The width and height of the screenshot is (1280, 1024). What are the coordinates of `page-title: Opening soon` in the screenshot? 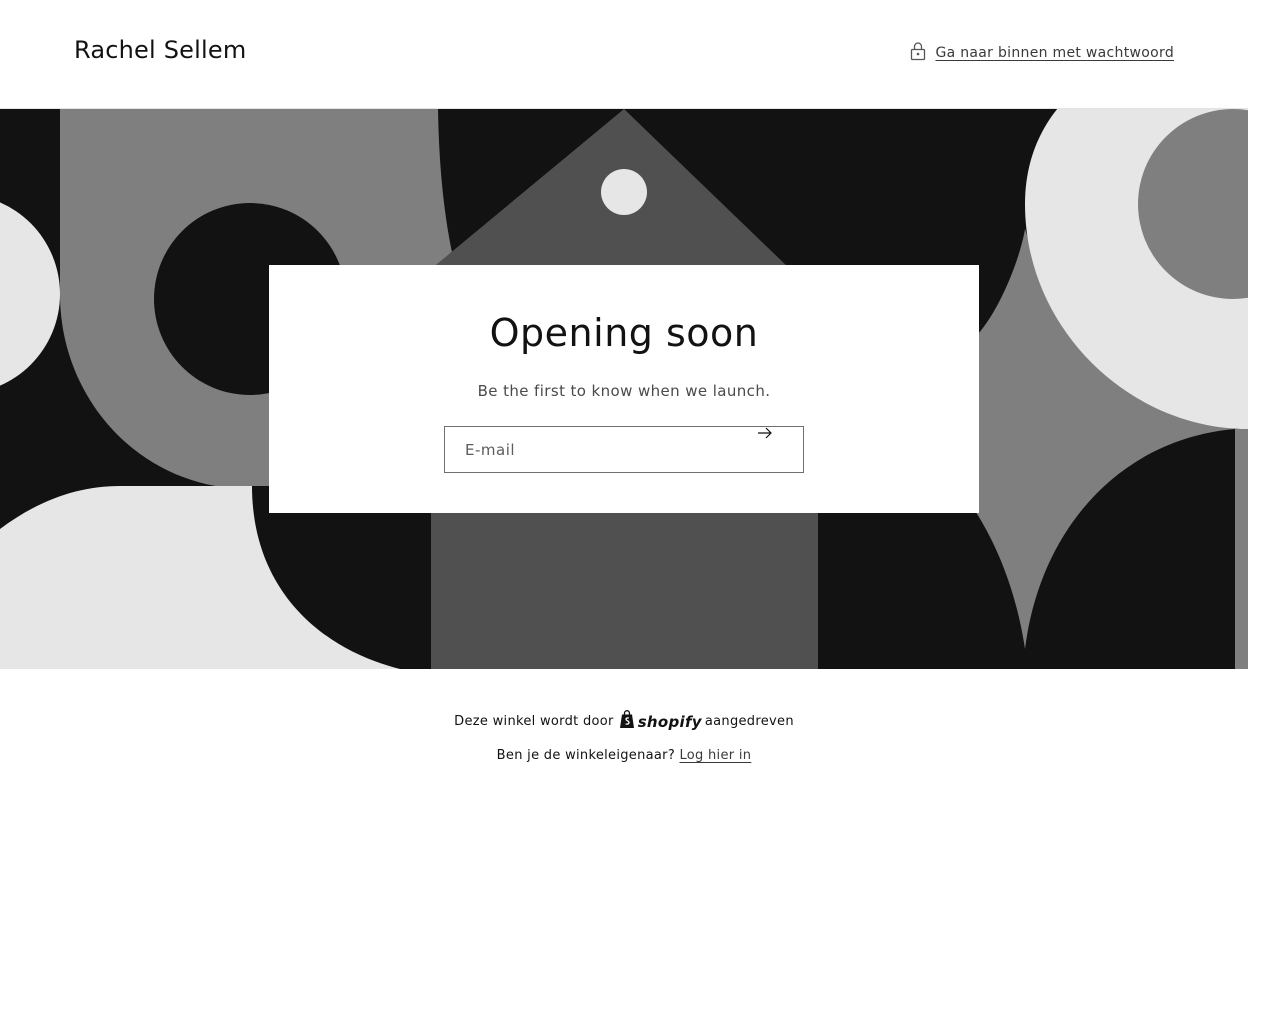 It's located at (624, 333).